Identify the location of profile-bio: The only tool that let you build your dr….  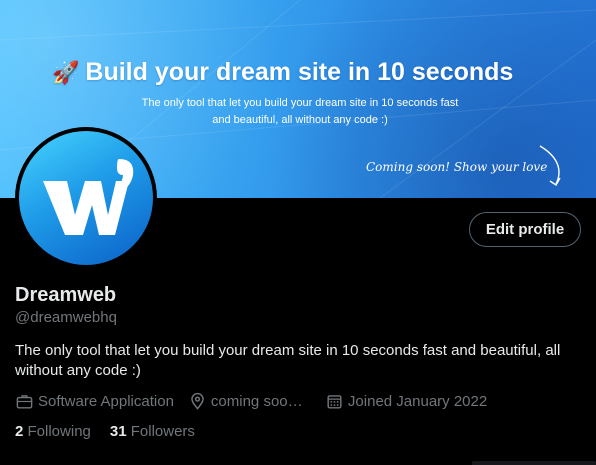
(288, 360).